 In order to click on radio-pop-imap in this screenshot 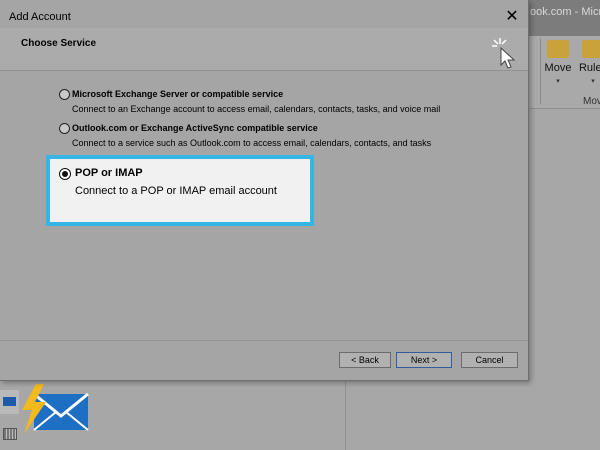, I will do `click(65, 174)`.